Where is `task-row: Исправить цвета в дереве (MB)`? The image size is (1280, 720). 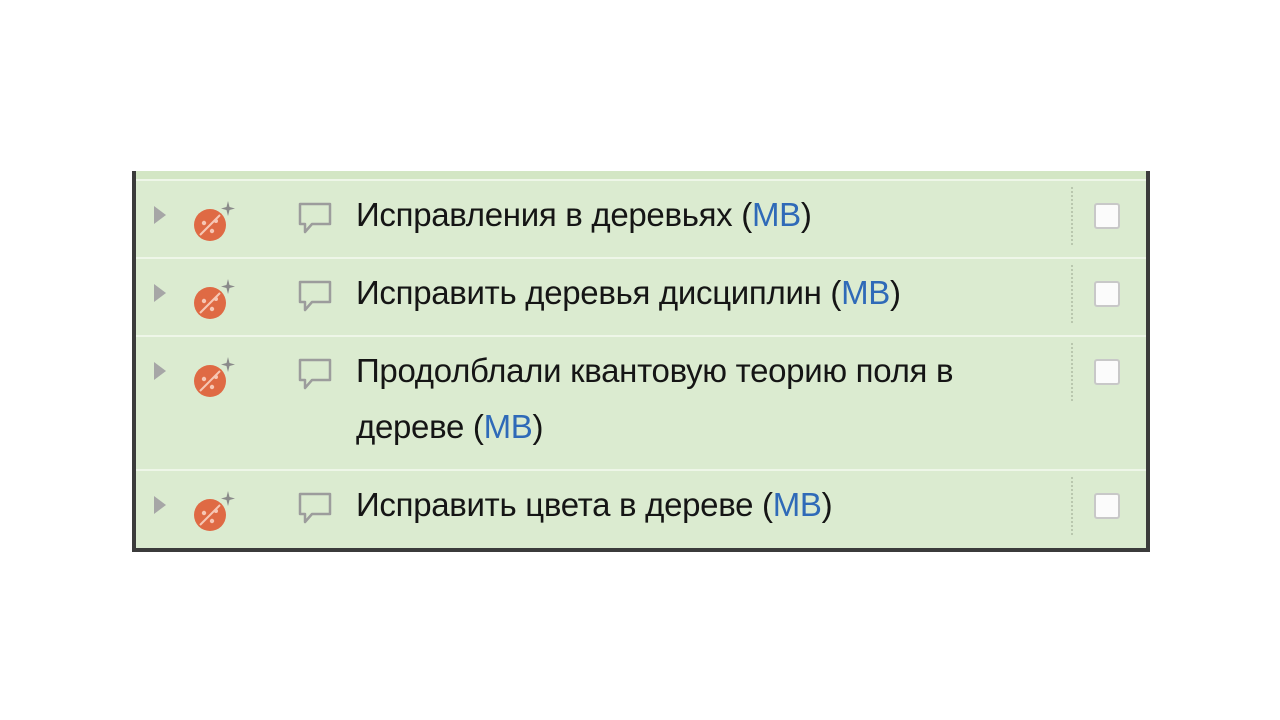
task-row: Исправить цвета в дереве (MB) is located at coordinates (641, 509).